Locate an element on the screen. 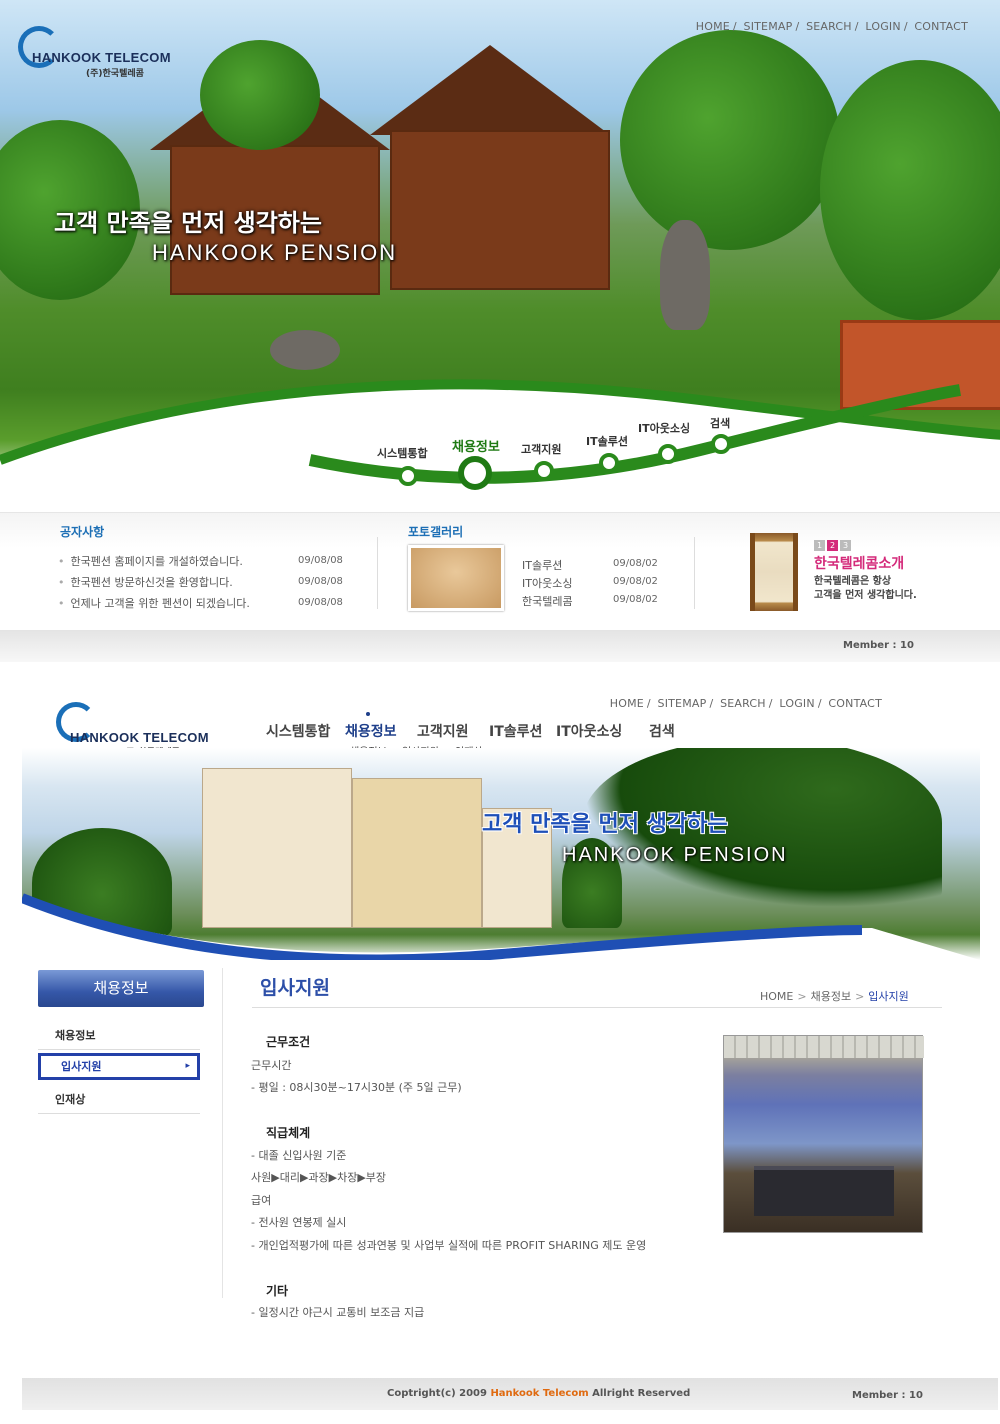 Image resolution: width=1000 pixels, height=1424 pixels. ceiling-shape is located at coordinates (824, 1047).